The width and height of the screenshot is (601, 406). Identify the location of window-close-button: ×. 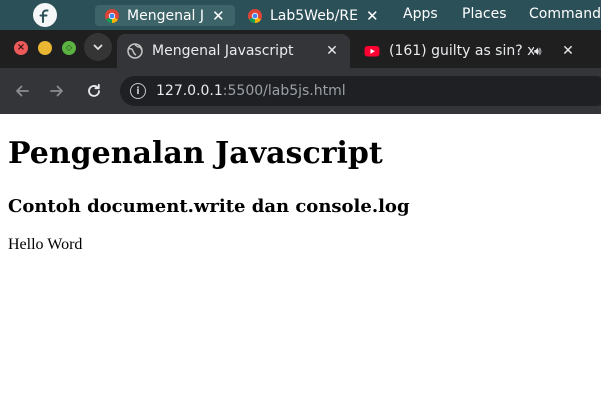
(21, 48).